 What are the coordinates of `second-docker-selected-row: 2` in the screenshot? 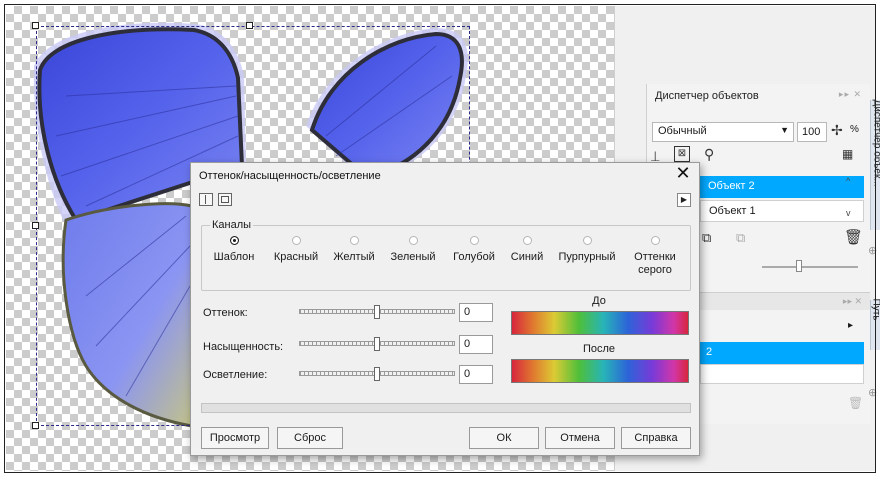 It's located at (782, 353).